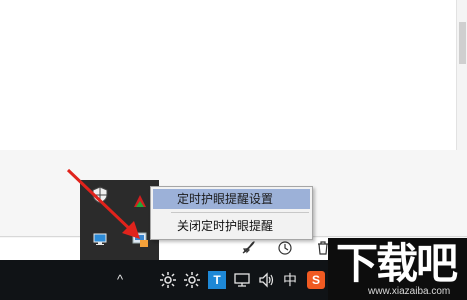 The width and height of the screenshot is (467, 300). Describe the element at coordinates (461, 75) in the screenshot. I see `vertical-scrollbar` at that location.